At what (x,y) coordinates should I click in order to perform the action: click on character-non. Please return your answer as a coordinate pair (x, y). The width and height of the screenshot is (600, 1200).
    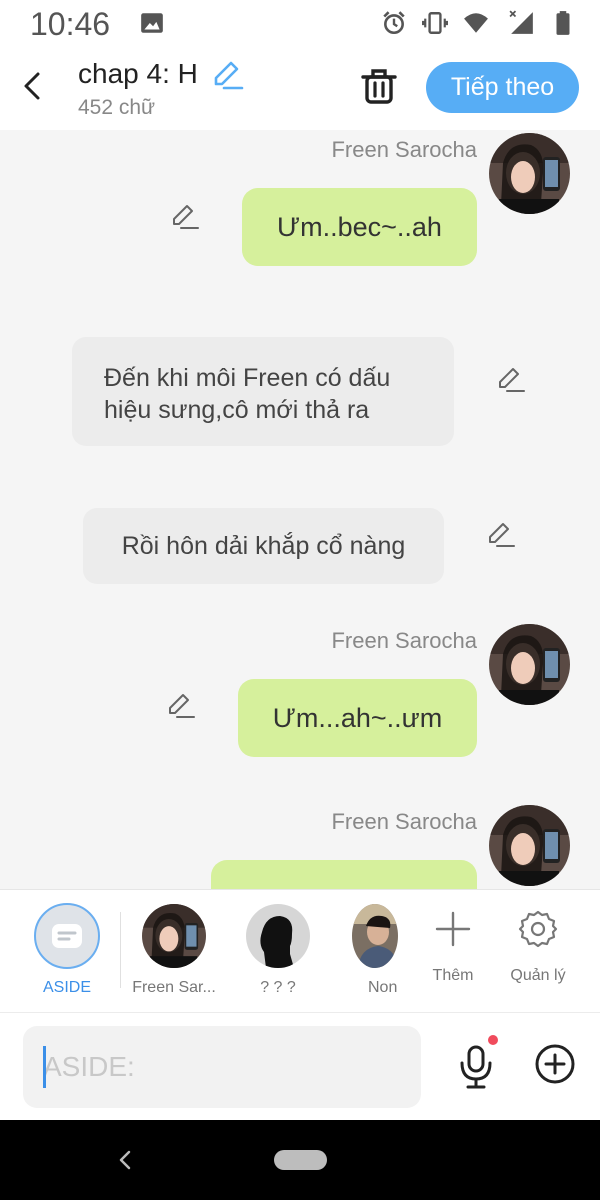
    Looking at the image, I should click on (375, 936).